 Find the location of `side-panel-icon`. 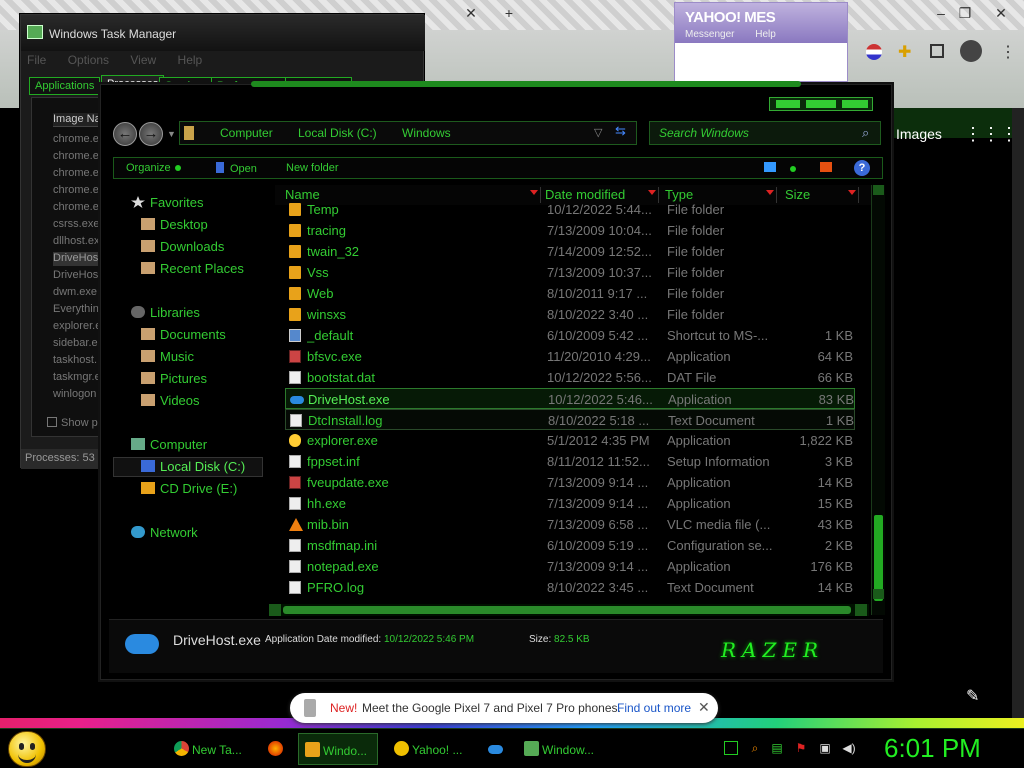

side-panel-icon is located at coordinates (937, 51).